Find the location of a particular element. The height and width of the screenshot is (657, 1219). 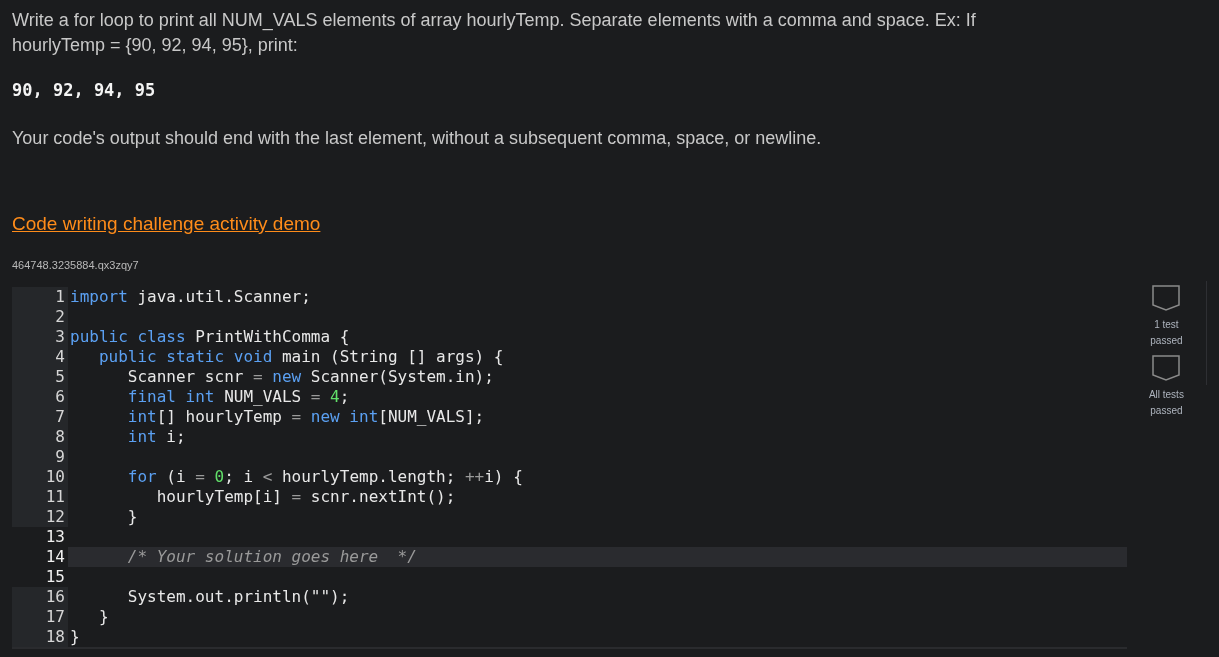

line-number: 11 is located at coordinates (40, 497).